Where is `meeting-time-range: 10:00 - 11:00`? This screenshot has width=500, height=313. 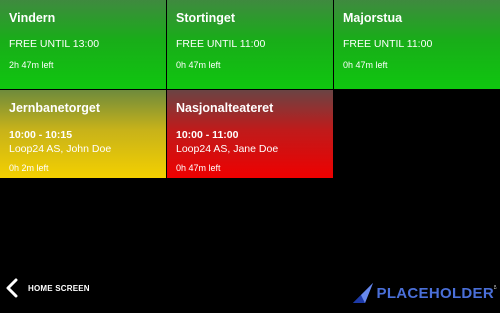 meeting-time-range: 10:00 - 11:00 is located at coordinates (207, 135).